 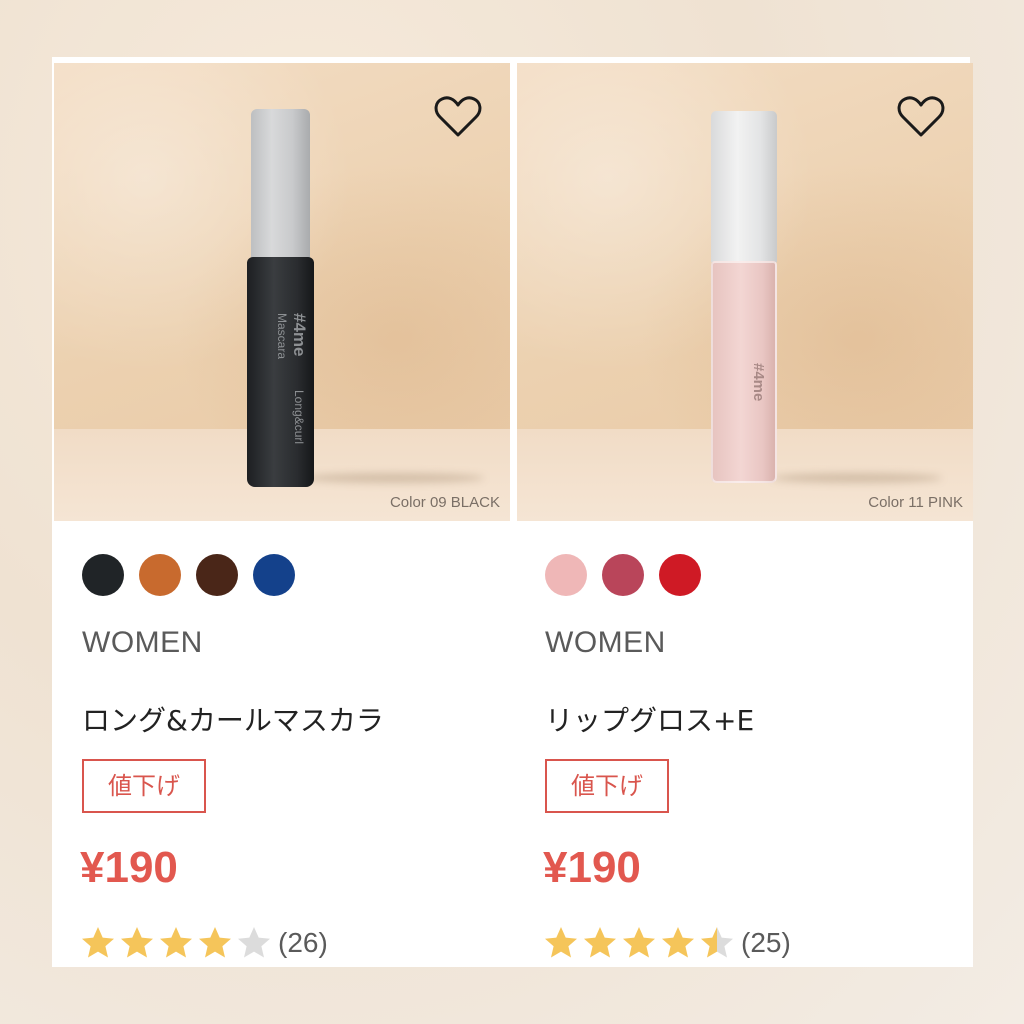 What do you see at coordinates (747, 408) in the screenshot?
I see `gloss-print: #4me` at bounding box center [747, 408].